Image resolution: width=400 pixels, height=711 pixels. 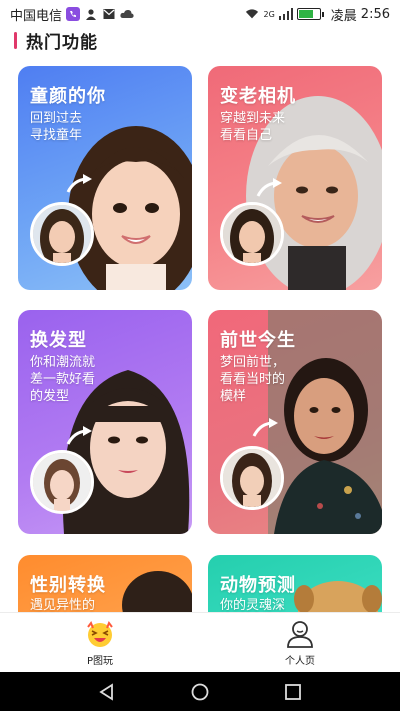 I want to click on wifi-icon, so click(x=252, y=14).